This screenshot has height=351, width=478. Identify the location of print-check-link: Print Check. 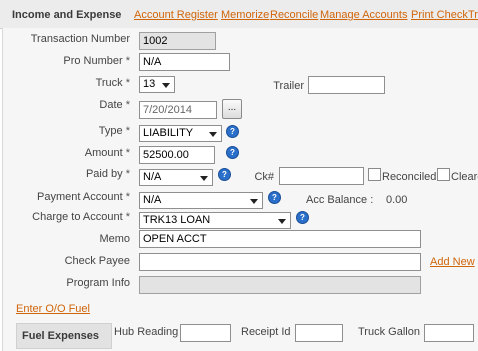
(439, 15).